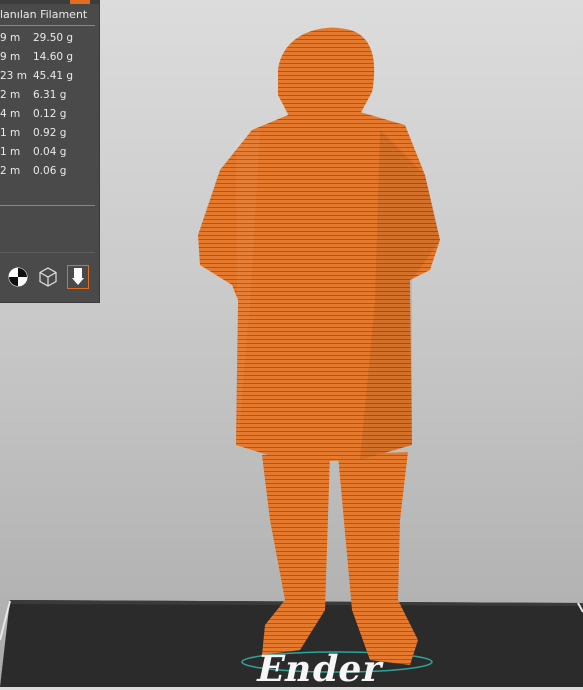 This screenshot has width=583, height=690. What do you see at coordinates (50, 133) in the screenshot?
I see `filament-weight: 0.92 g` at bounding box center [50, 133].